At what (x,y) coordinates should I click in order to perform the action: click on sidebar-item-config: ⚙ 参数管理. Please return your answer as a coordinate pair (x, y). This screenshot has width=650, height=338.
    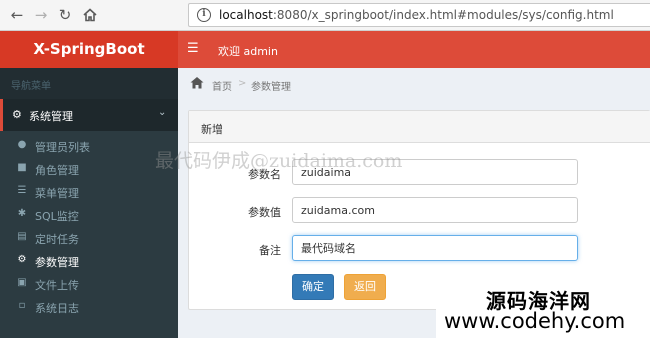
    Looking at the image, I should click on (89, 261).